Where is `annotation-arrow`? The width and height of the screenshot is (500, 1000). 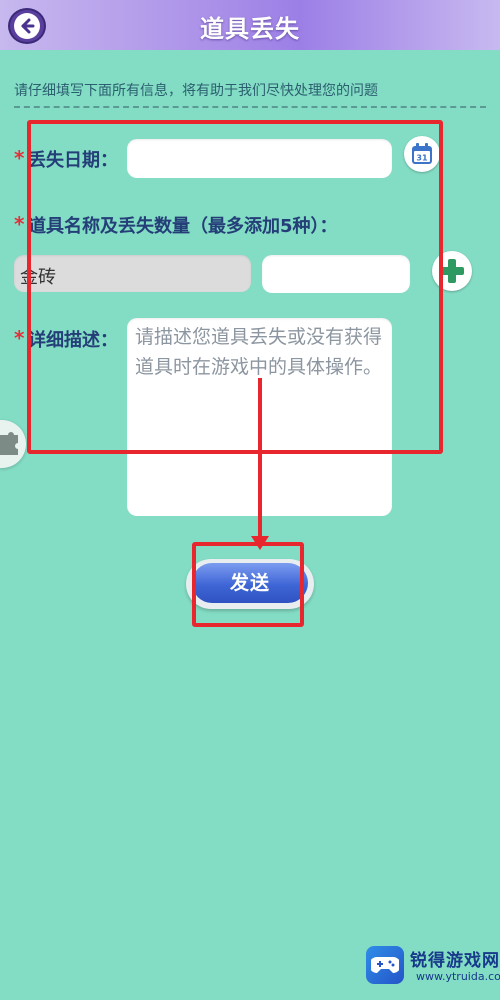
annotation-arrow is located at coordinates (260, 458).